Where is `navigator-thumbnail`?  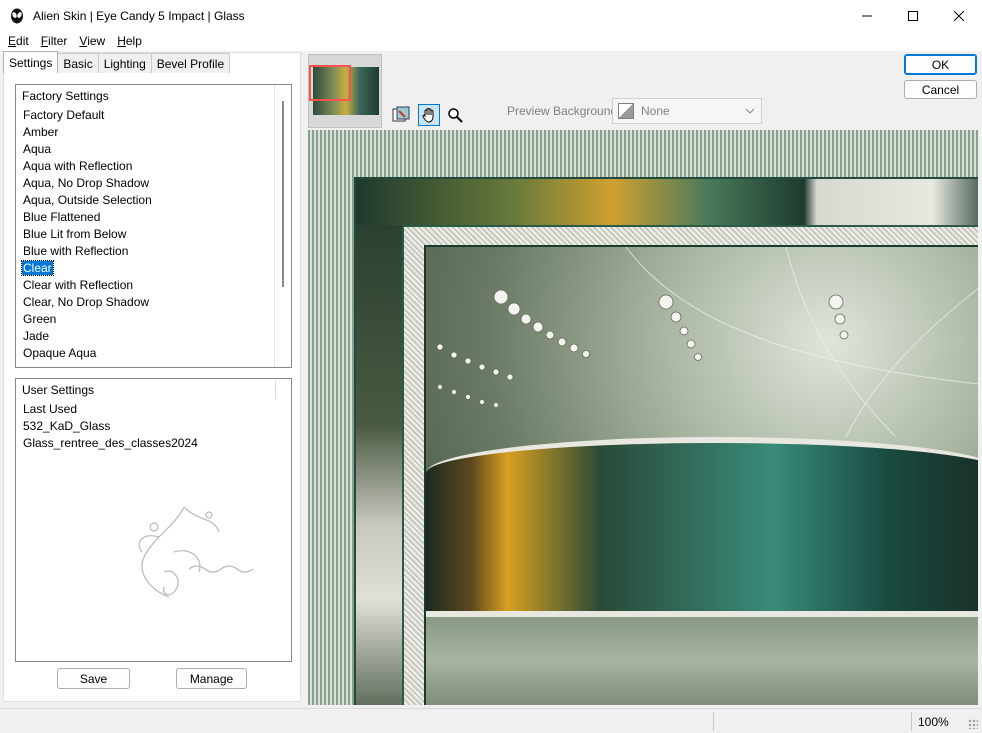 navigator-thumbnail is located at coordinates (345, 91).